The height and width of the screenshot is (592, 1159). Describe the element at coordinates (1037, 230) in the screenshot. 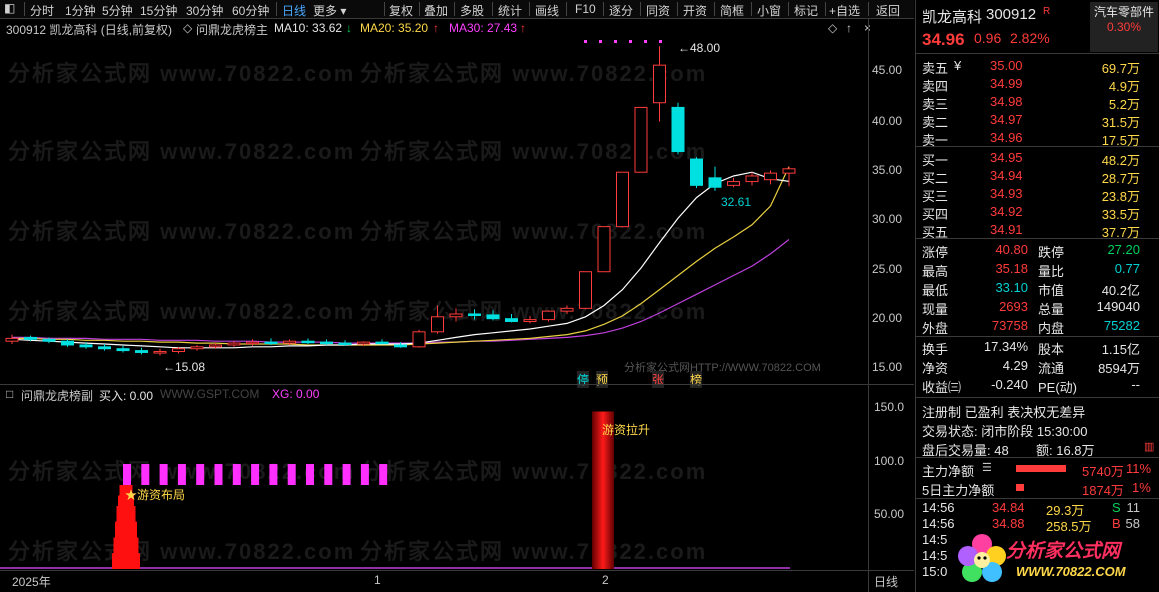

I see `bid-row: 买五 34.91 37.7万` at that location.